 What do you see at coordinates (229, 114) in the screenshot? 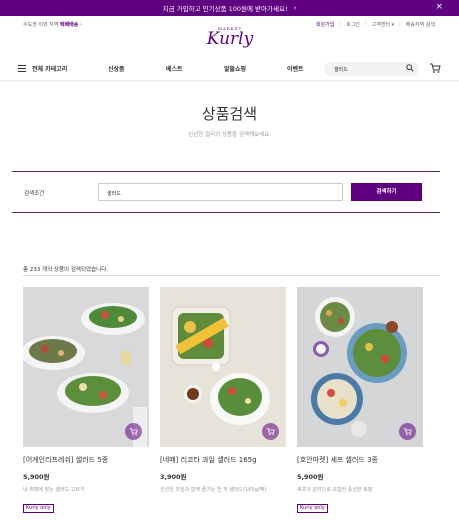
I see `page-title: 상품검색` at bounding box center [229, 114].